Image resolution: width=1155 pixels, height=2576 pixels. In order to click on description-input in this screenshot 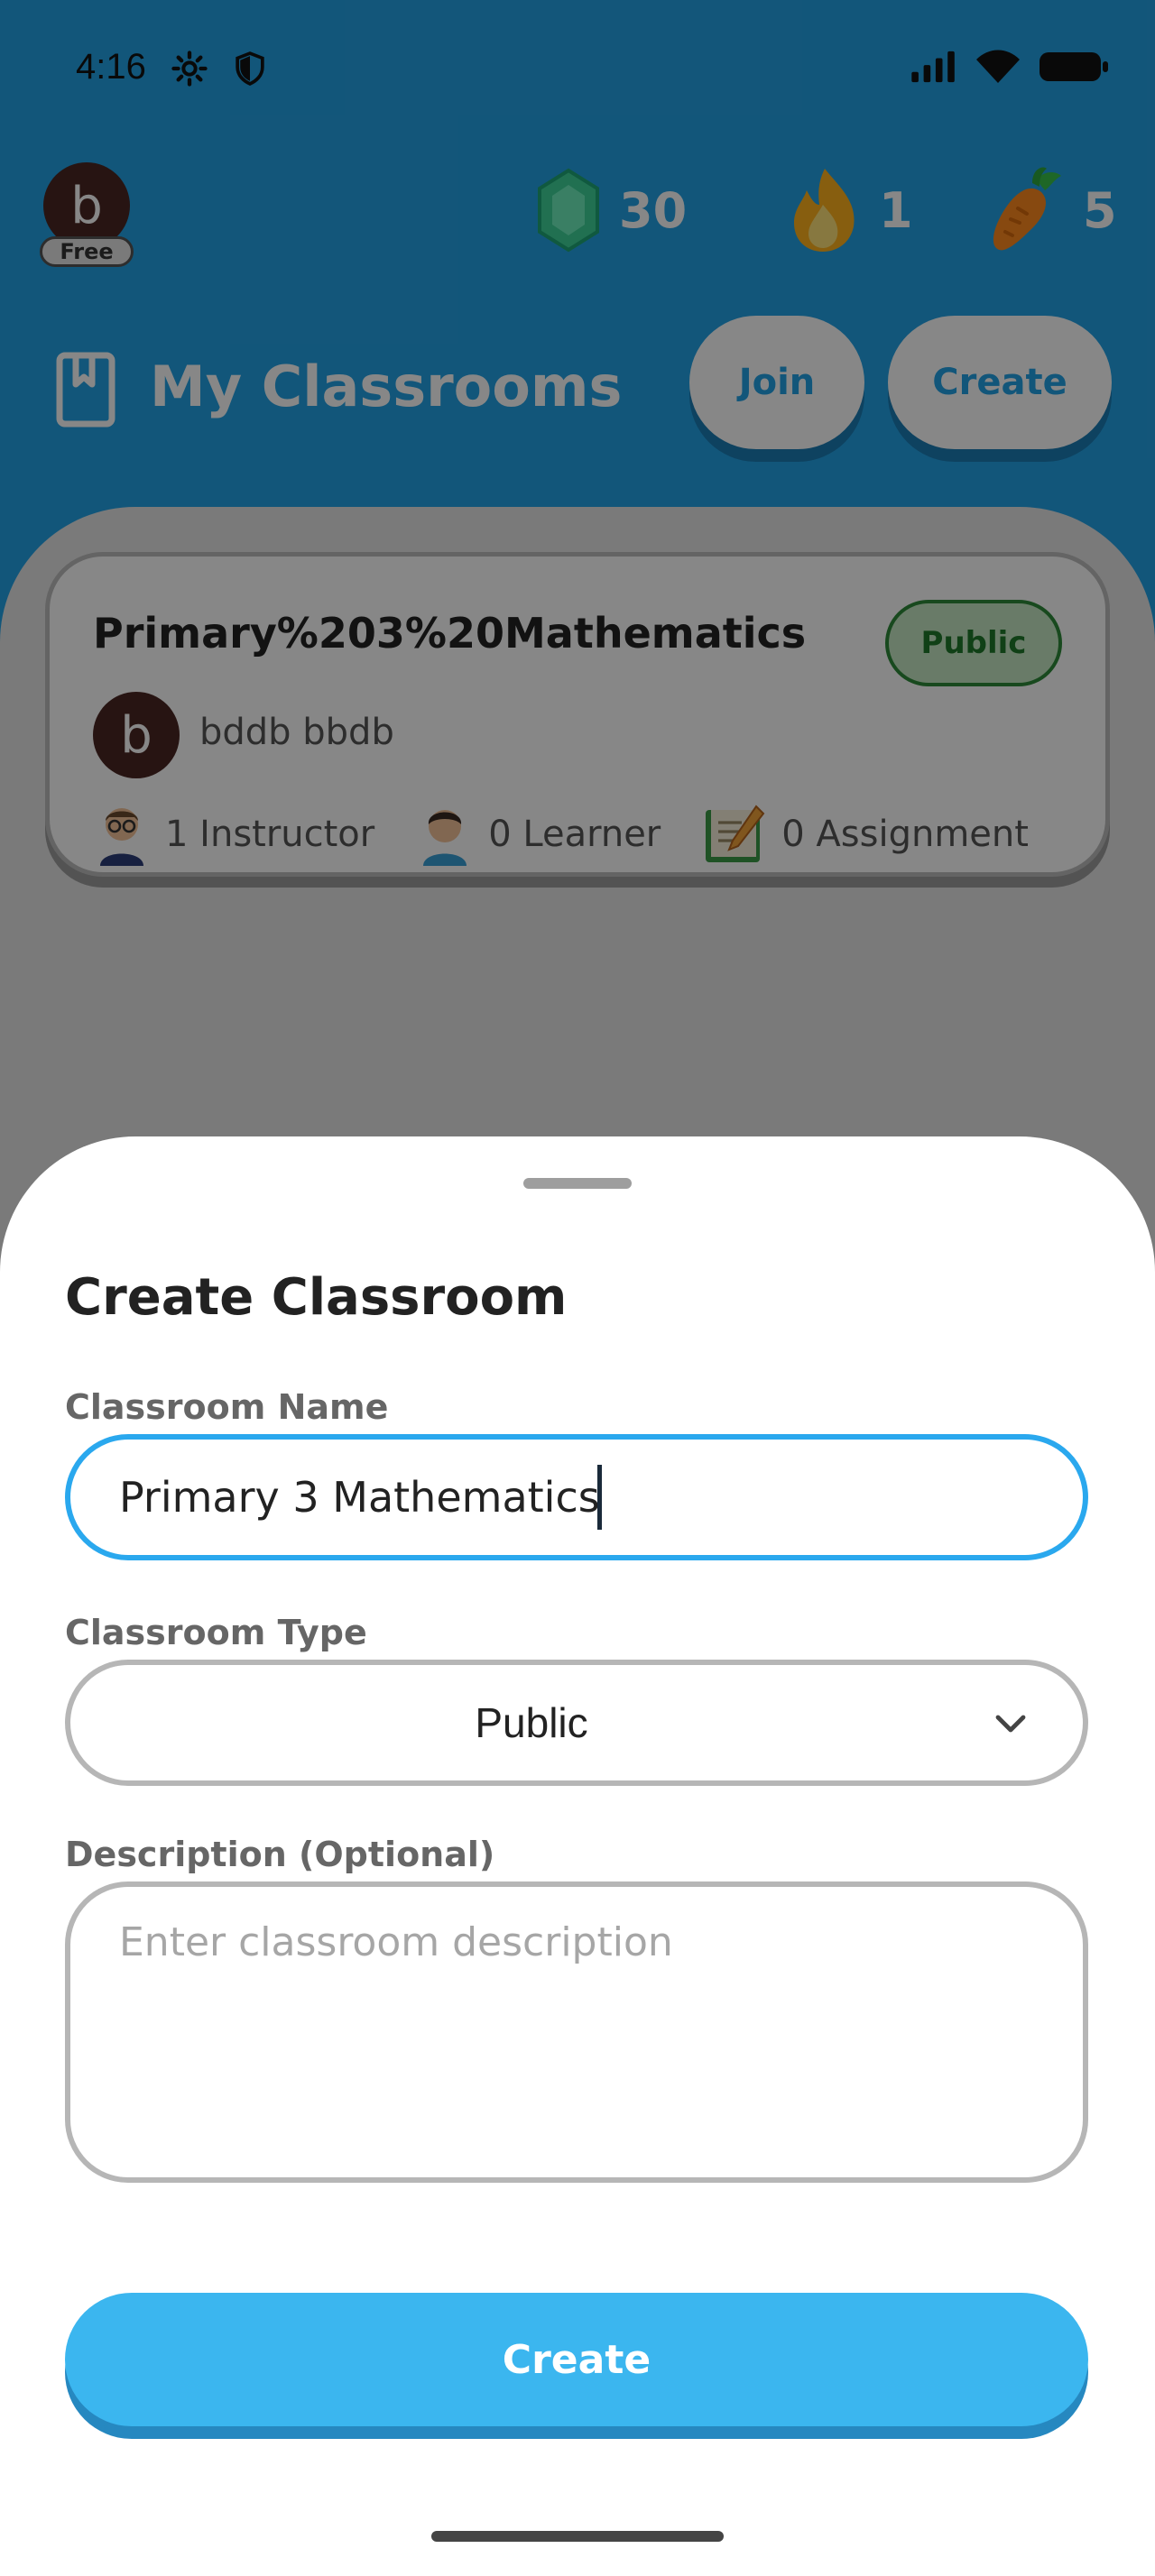, I will do `click(576, 2032)`.